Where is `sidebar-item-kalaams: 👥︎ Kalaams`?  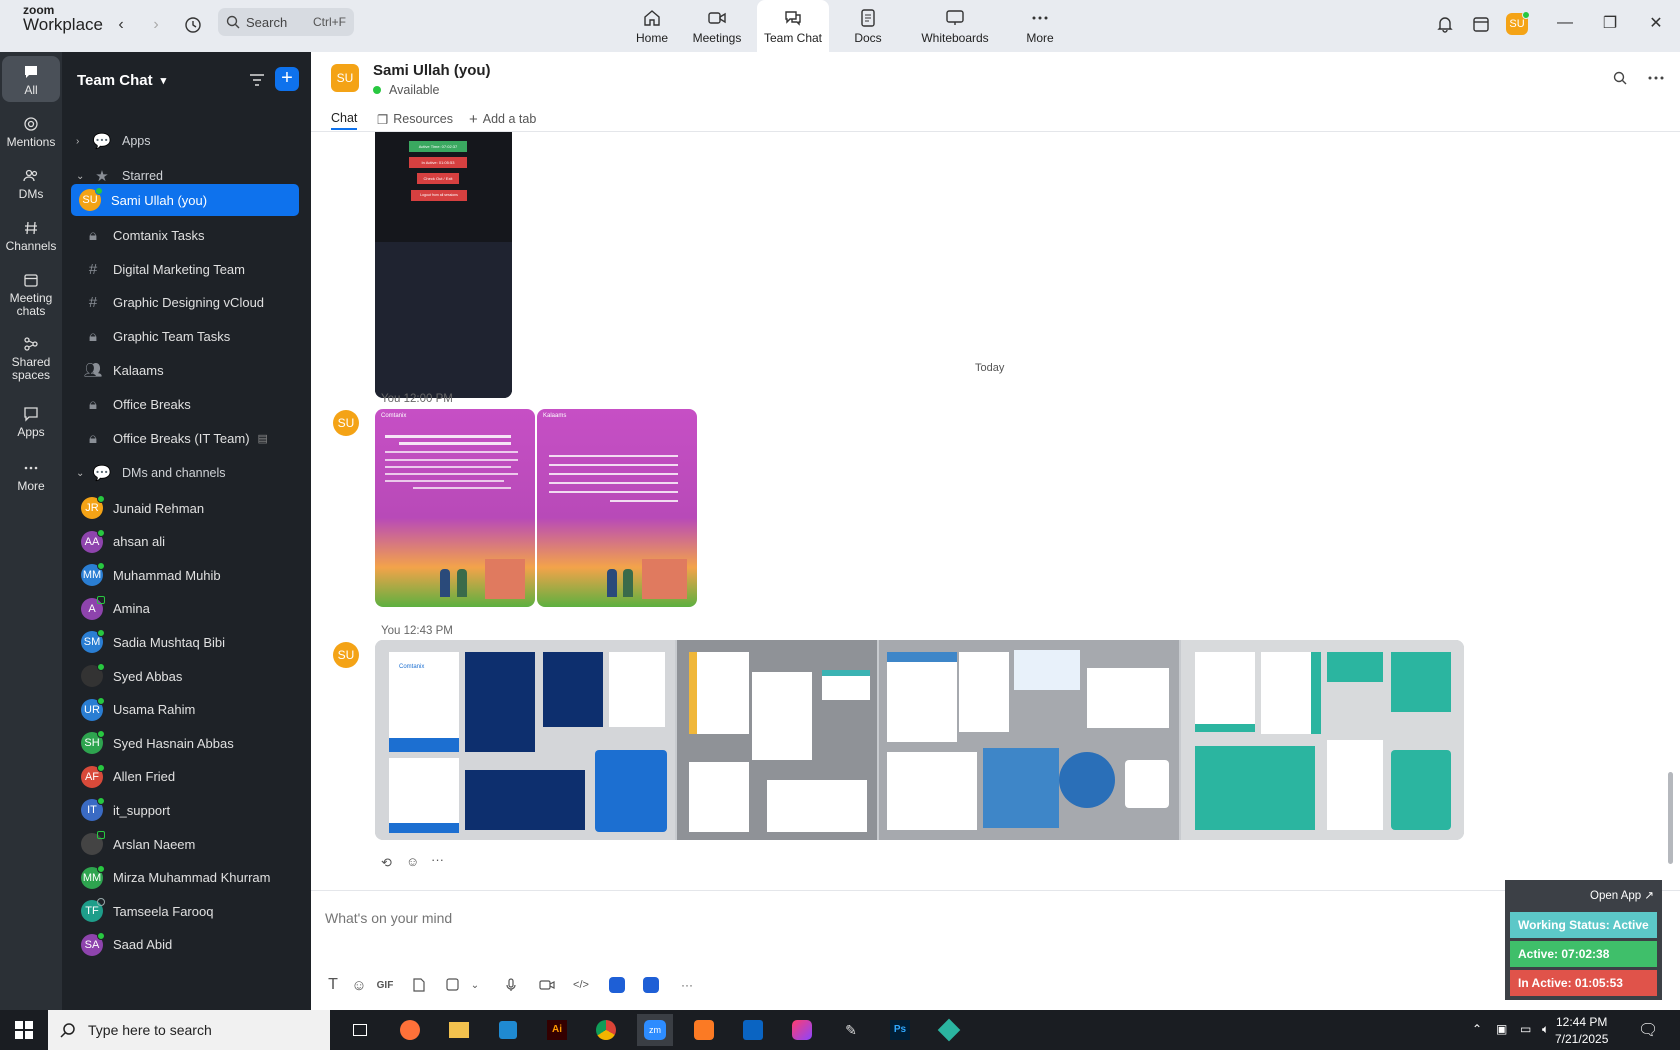
sidebar-item-kalaams: 👥︎ Kalaams is located at coordinates (187, 370).